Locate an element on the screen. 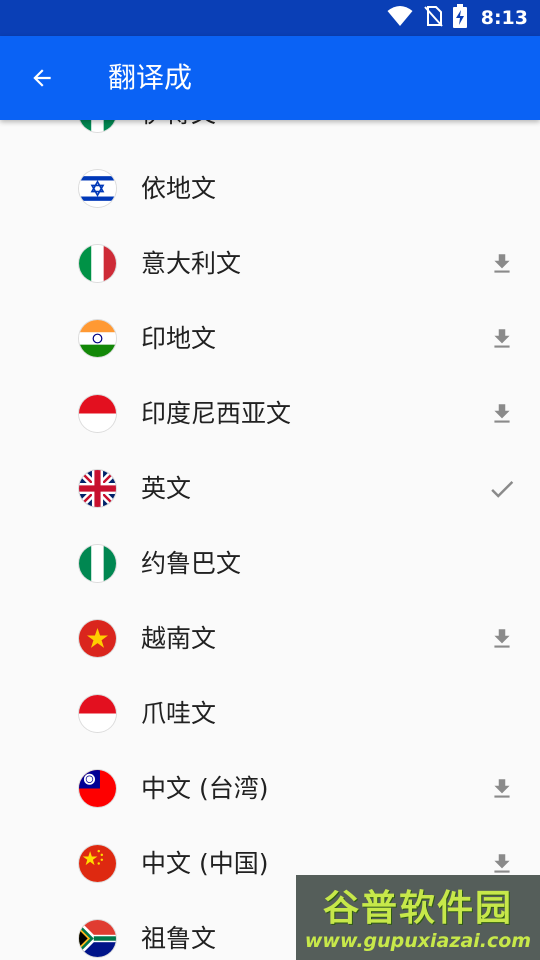  flag-india-icon is located at coordinates (97, 338).